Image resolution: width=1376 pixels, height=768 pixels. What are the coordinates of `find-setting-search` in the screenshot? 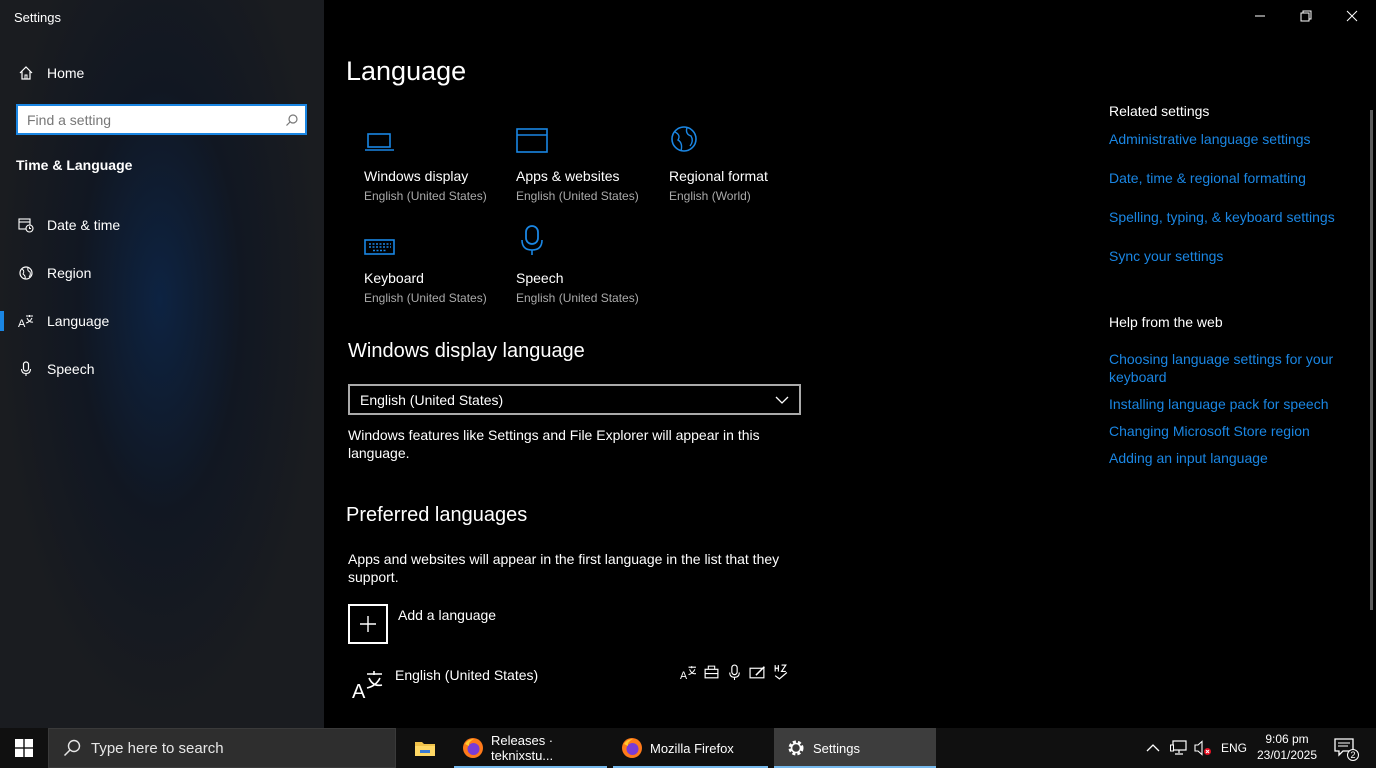 It's located at (161, 119).